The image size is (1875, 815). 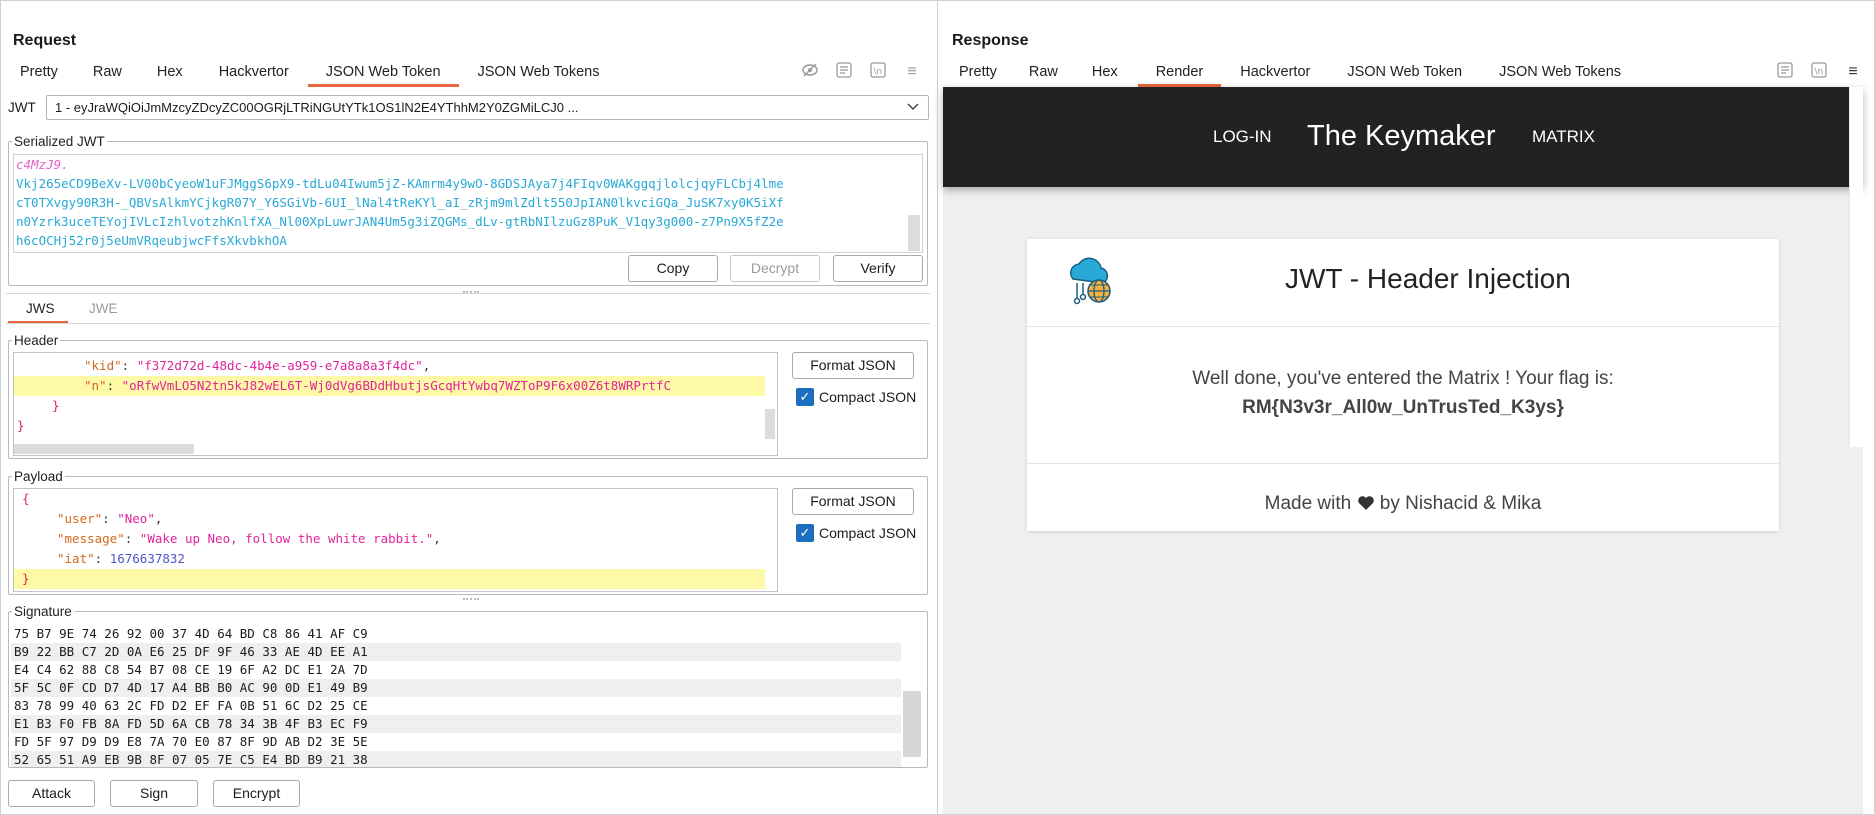 I want to click on payload-line-open: {, so click(x=26, y=498).